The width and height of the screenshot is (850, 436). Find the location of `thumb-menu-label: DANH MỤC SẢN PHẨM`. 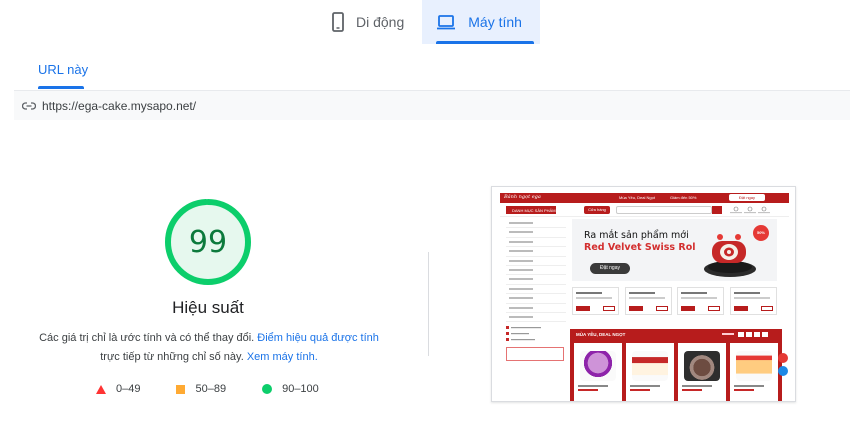

thumb-menu-label: DANH MỤC SẢN PHẨM is located at coordinates (534, 210).